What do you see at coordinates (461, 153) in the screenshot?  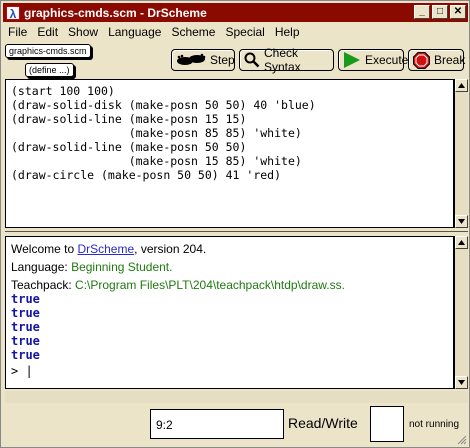 I see `definitions-scrollbar` at bounding box center [461, 153].